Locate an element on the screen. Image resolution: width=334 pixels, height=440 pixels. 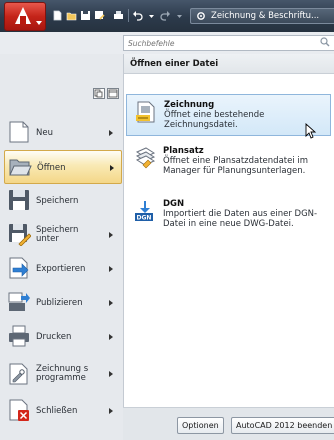
menu-item-drawing-utilities: Zeichnung s programme is located at coordinates (63, 374).